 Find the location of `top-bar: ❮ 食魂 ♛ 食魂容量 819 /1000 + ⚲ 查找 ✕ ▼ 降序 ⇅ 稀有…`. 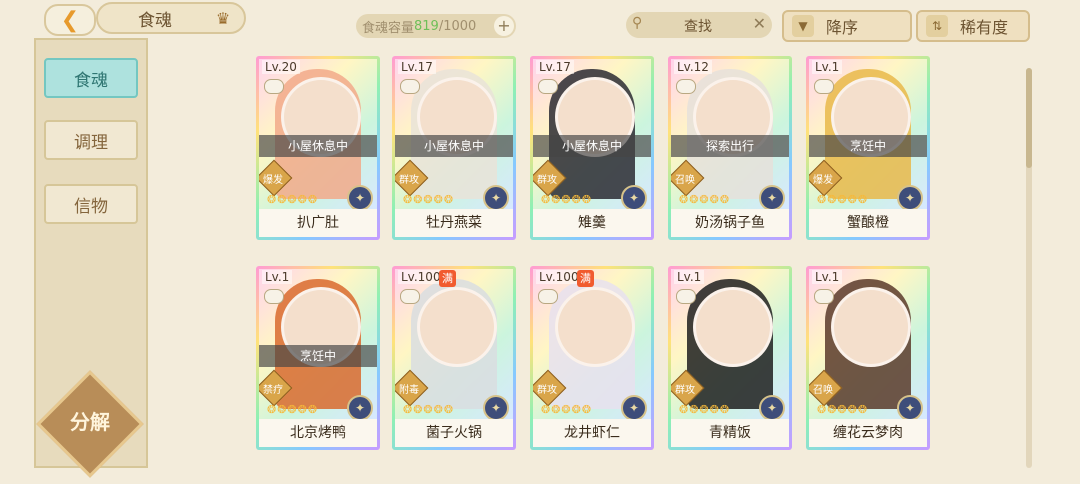

top-bar: ❮ 食魂 ♛ 食魂容量 819 /1000 + ⚲ 查找 ✕ ▼ 降序 ⇅ 稀有… is located at coordinates (540, 21).